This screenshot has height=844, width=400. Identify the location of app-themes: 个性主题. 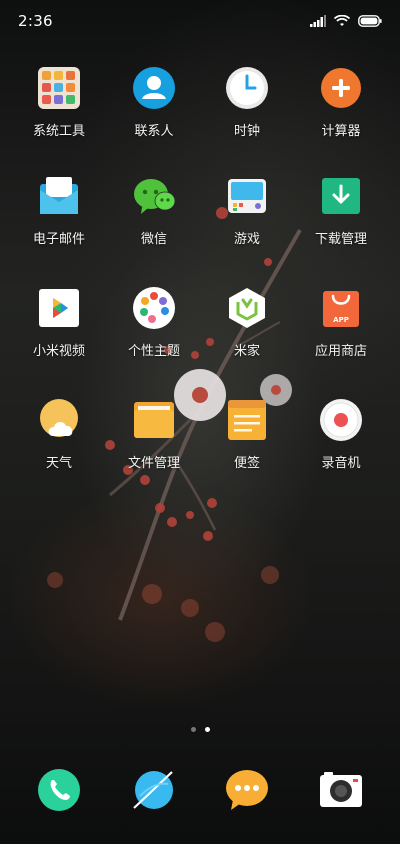
(154, 322).